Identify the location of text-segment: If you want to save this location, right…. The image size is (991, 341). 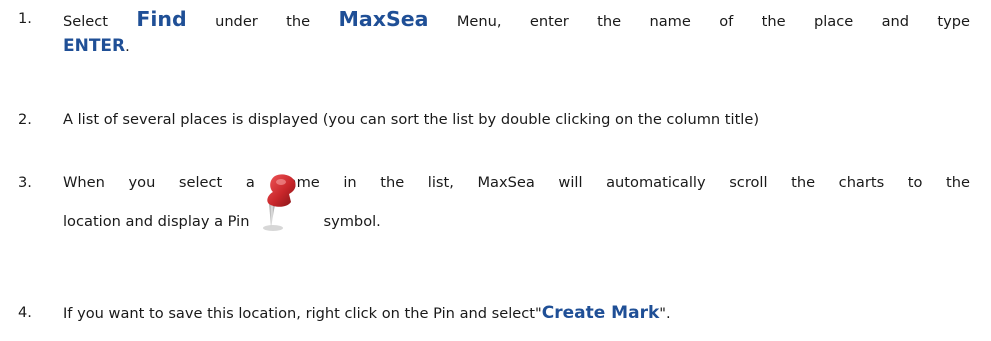
(302, 313).